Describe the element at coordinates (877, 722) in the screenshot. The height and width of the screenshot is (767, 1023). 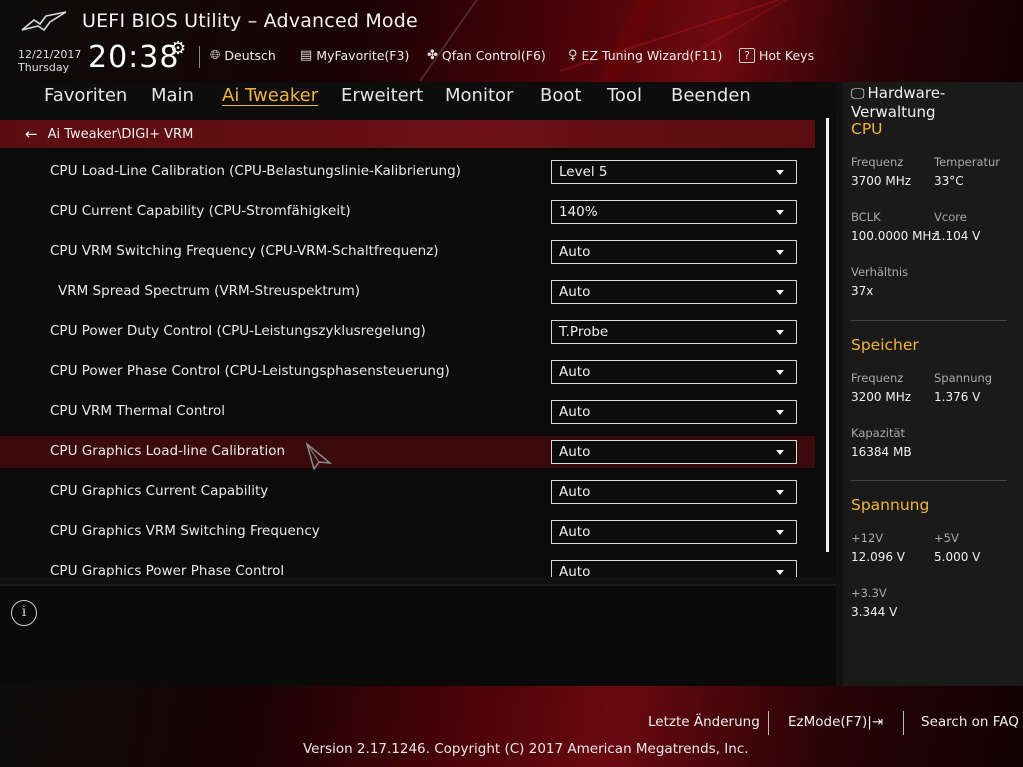
I see `exit-icon: ⇥` at that location.